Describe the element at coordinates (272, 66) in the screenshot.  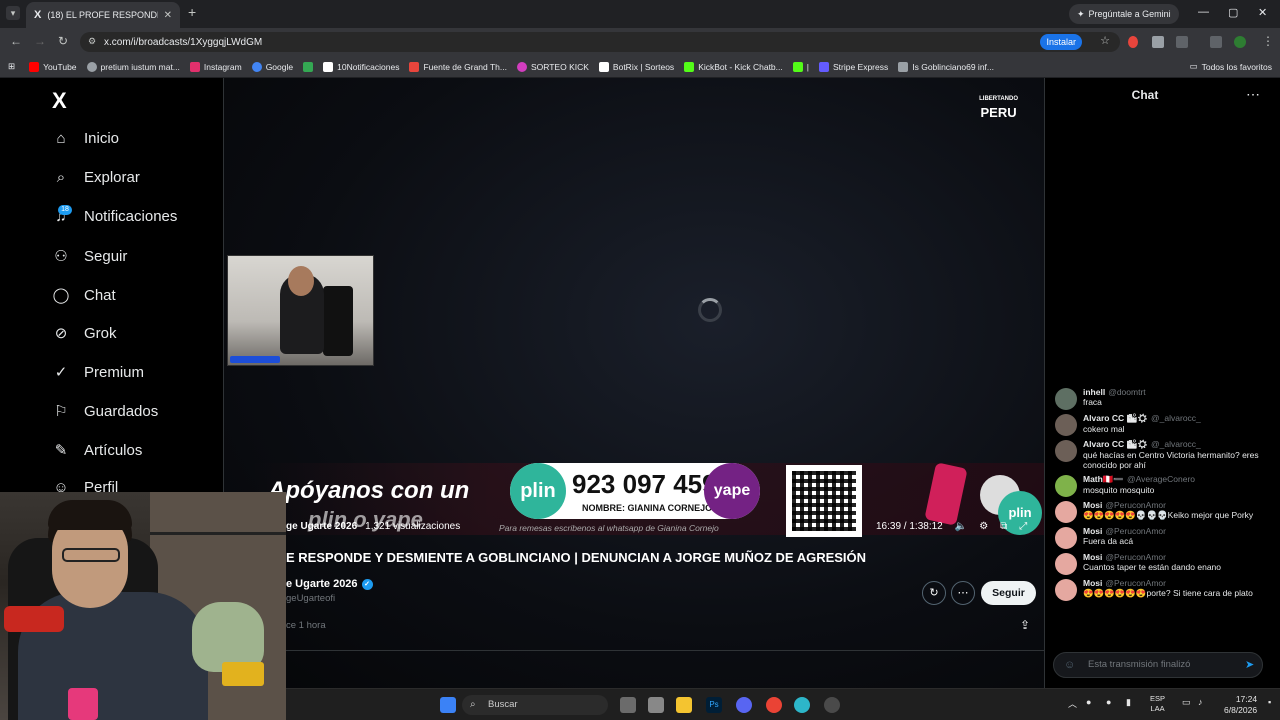
I see `bookmark-item: Google` at that location.